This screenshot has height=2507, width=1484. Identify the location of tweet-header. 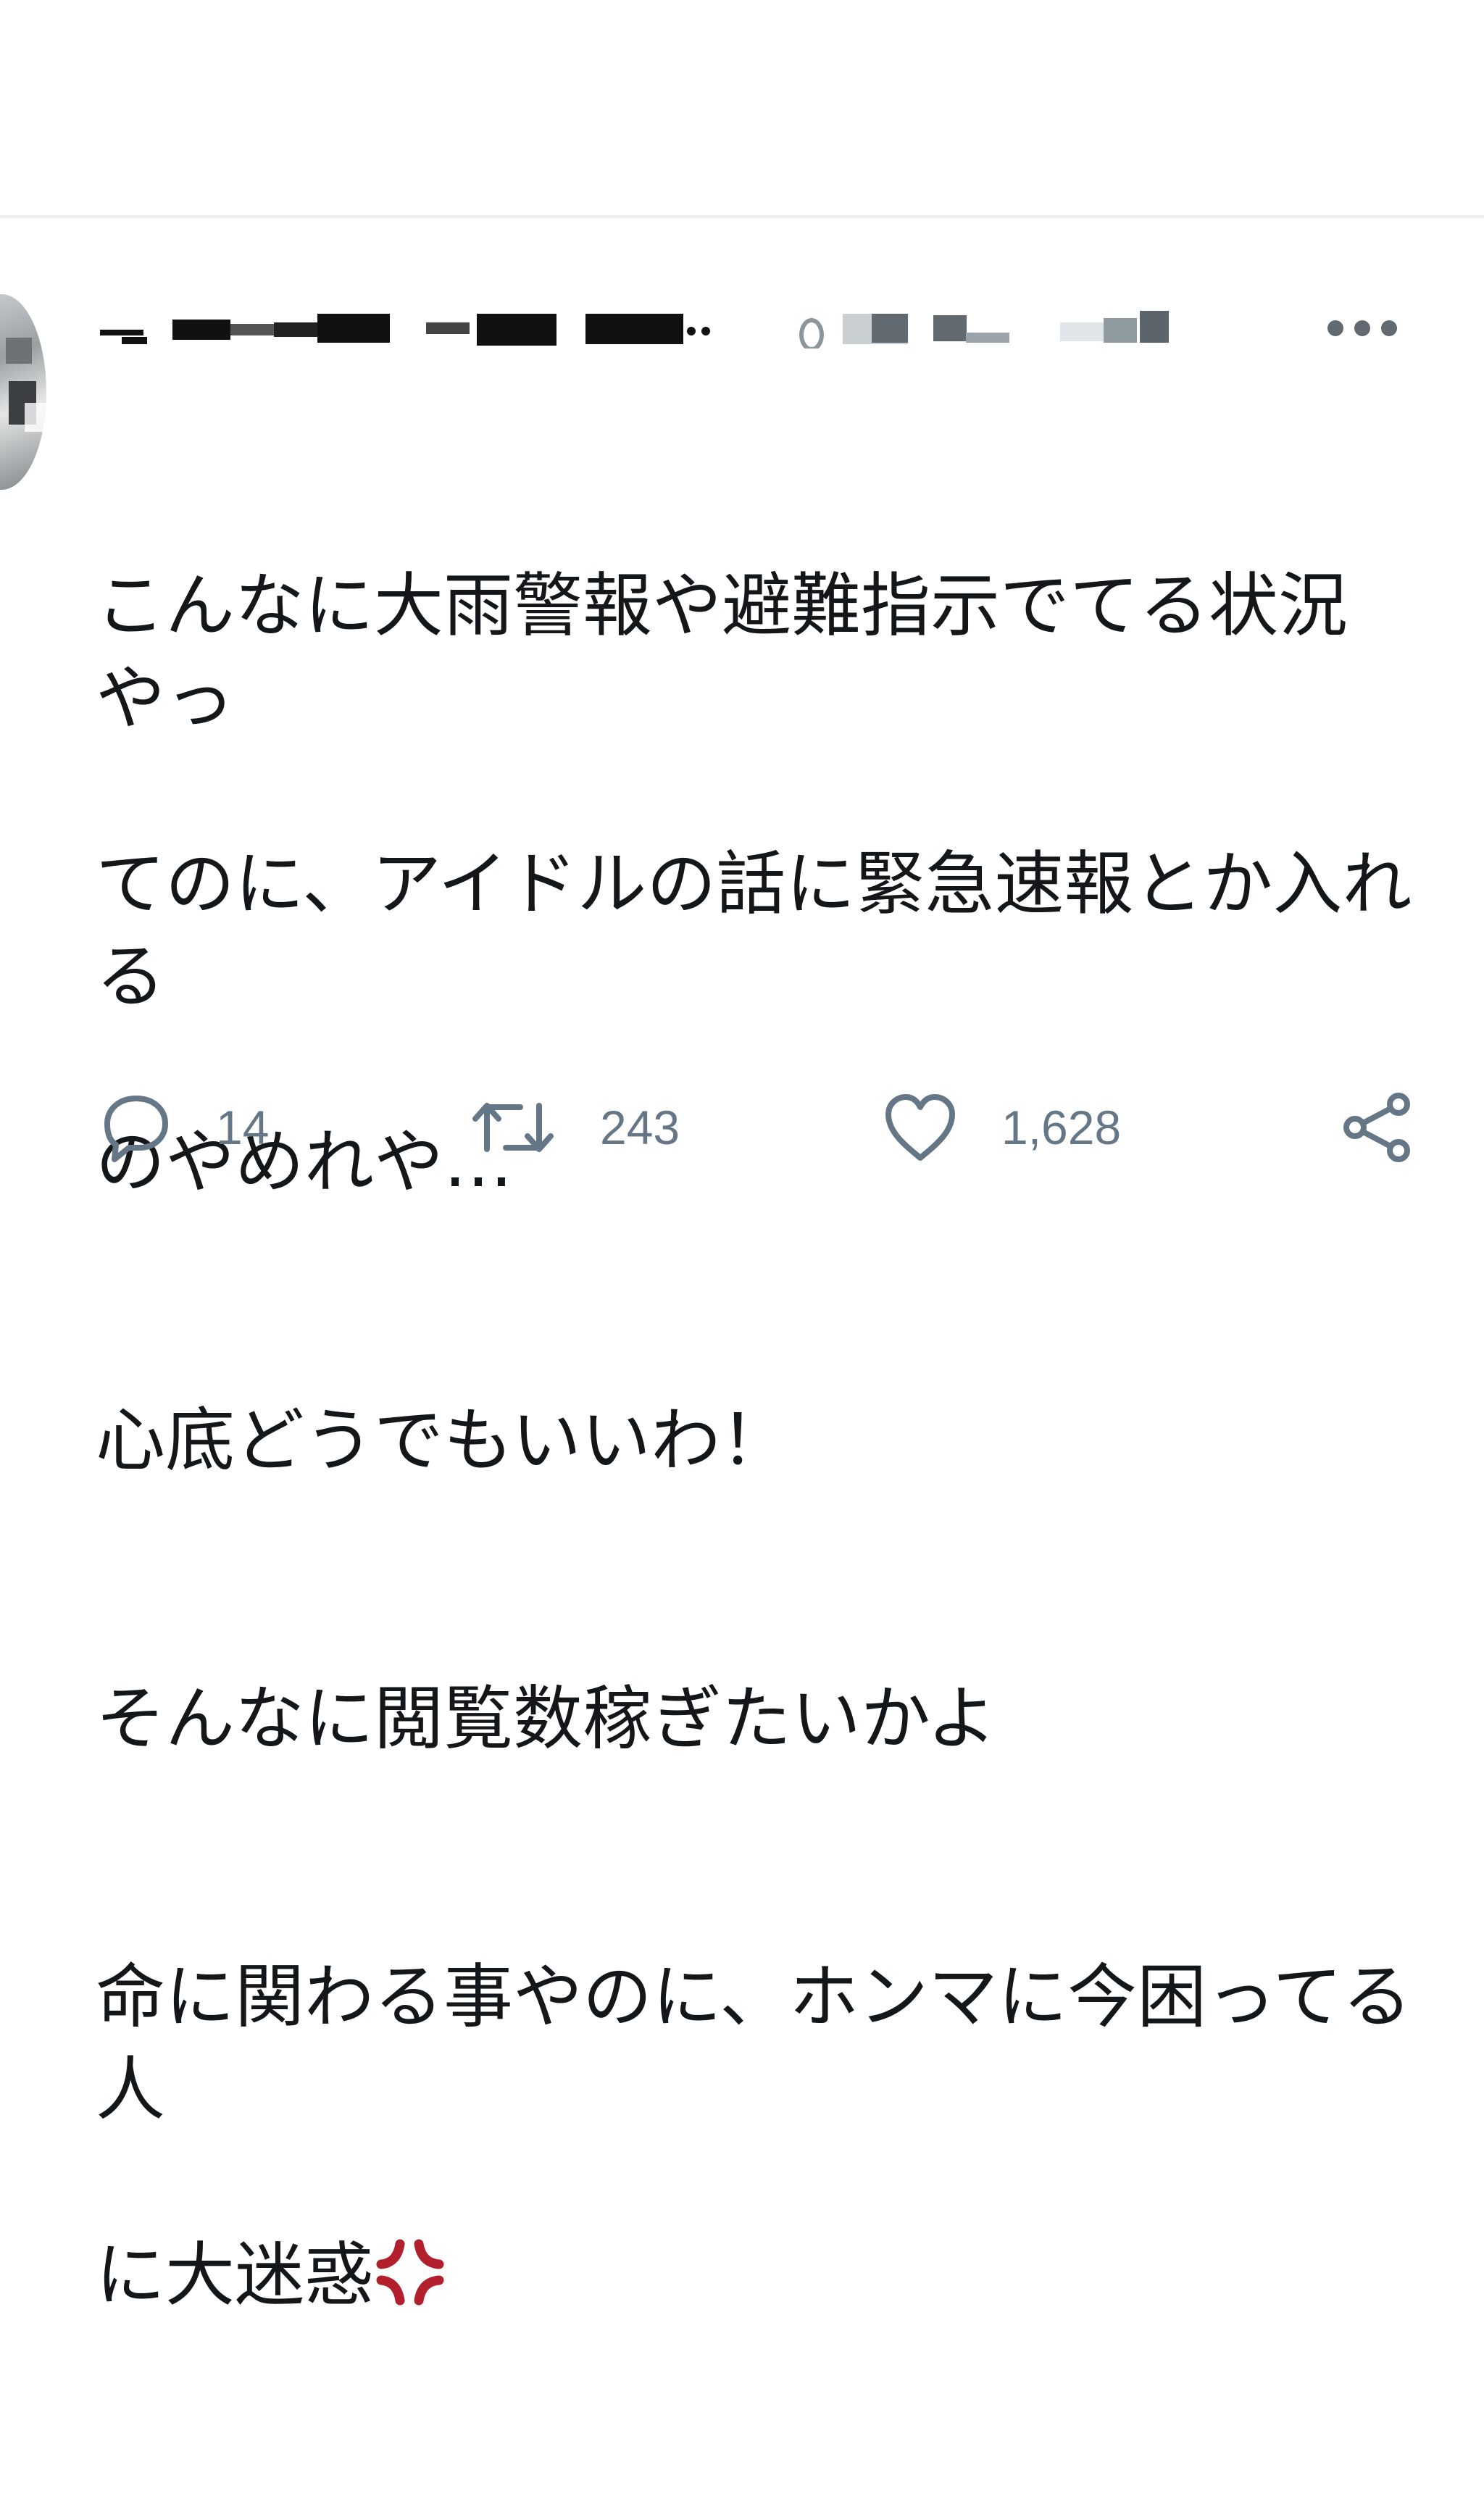
(752, 327).